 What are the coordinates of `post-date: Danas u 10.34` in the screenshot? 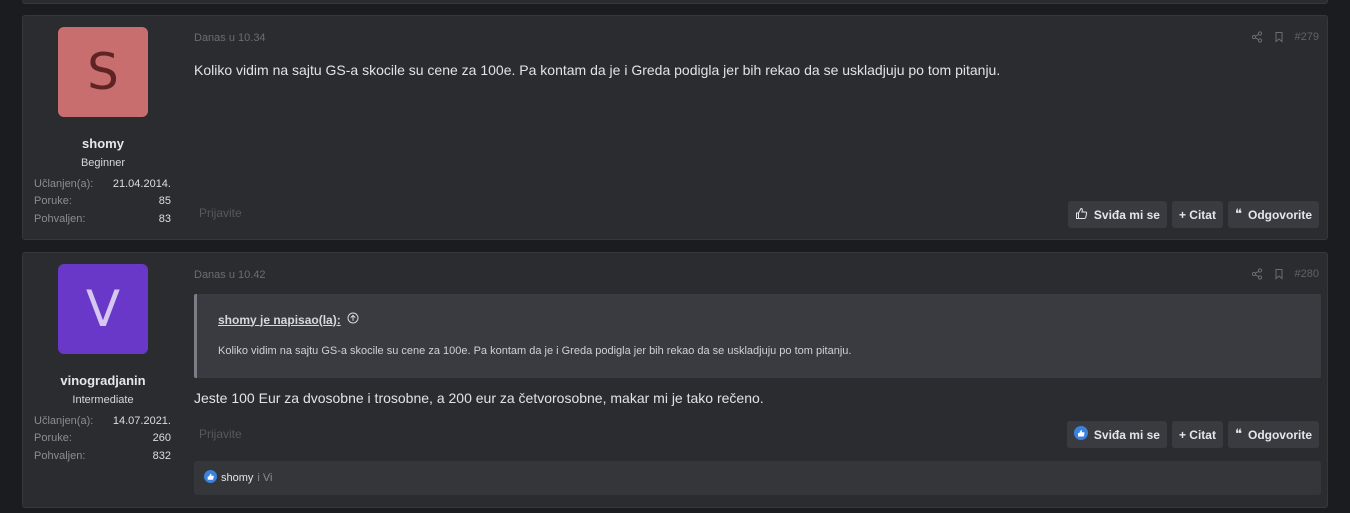 It's located at (230, 38).